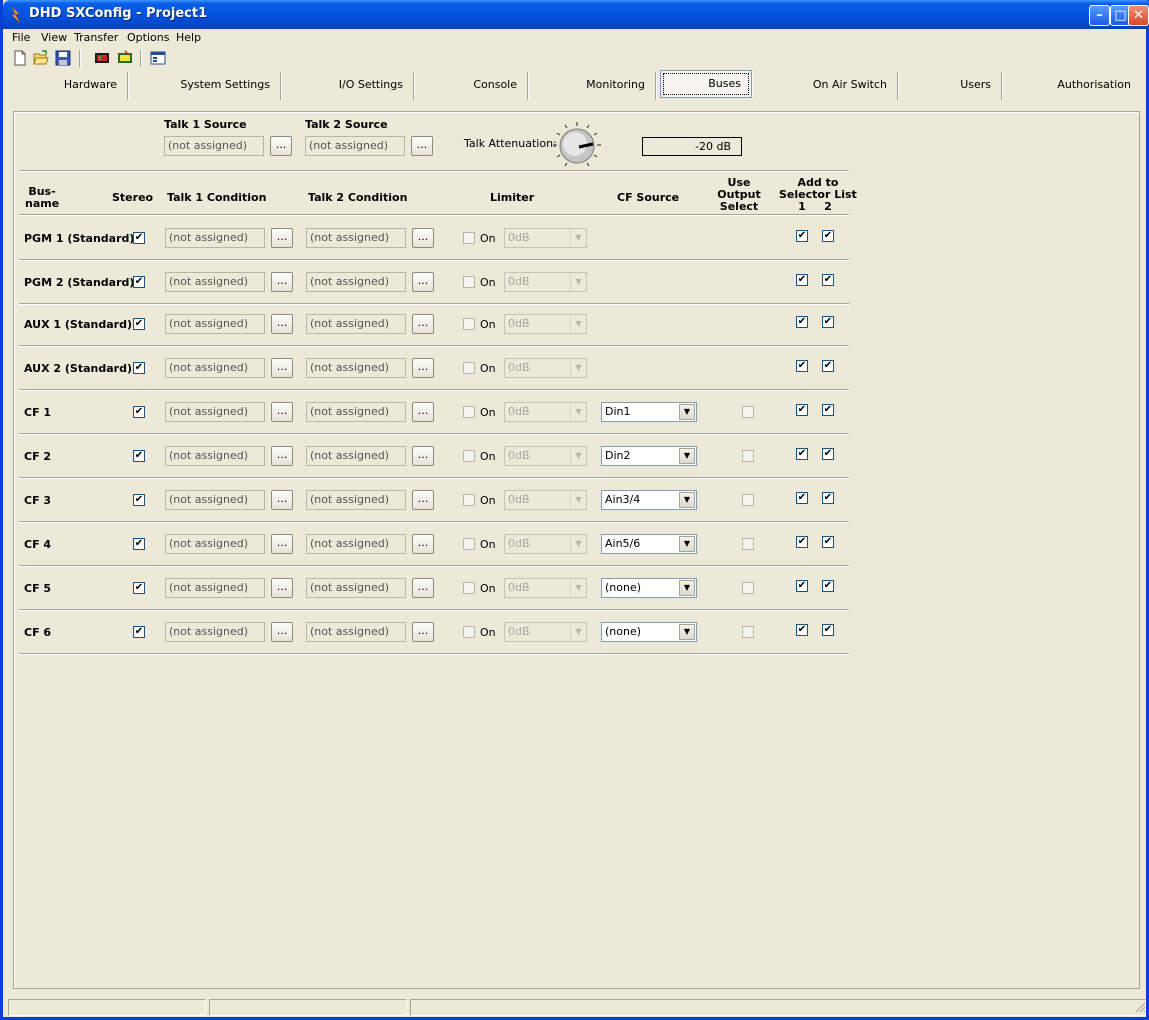  Describe the element at coordinates (214, 146) in the screenshot. I see `talk1-source-field: (not assigned)` at that location.